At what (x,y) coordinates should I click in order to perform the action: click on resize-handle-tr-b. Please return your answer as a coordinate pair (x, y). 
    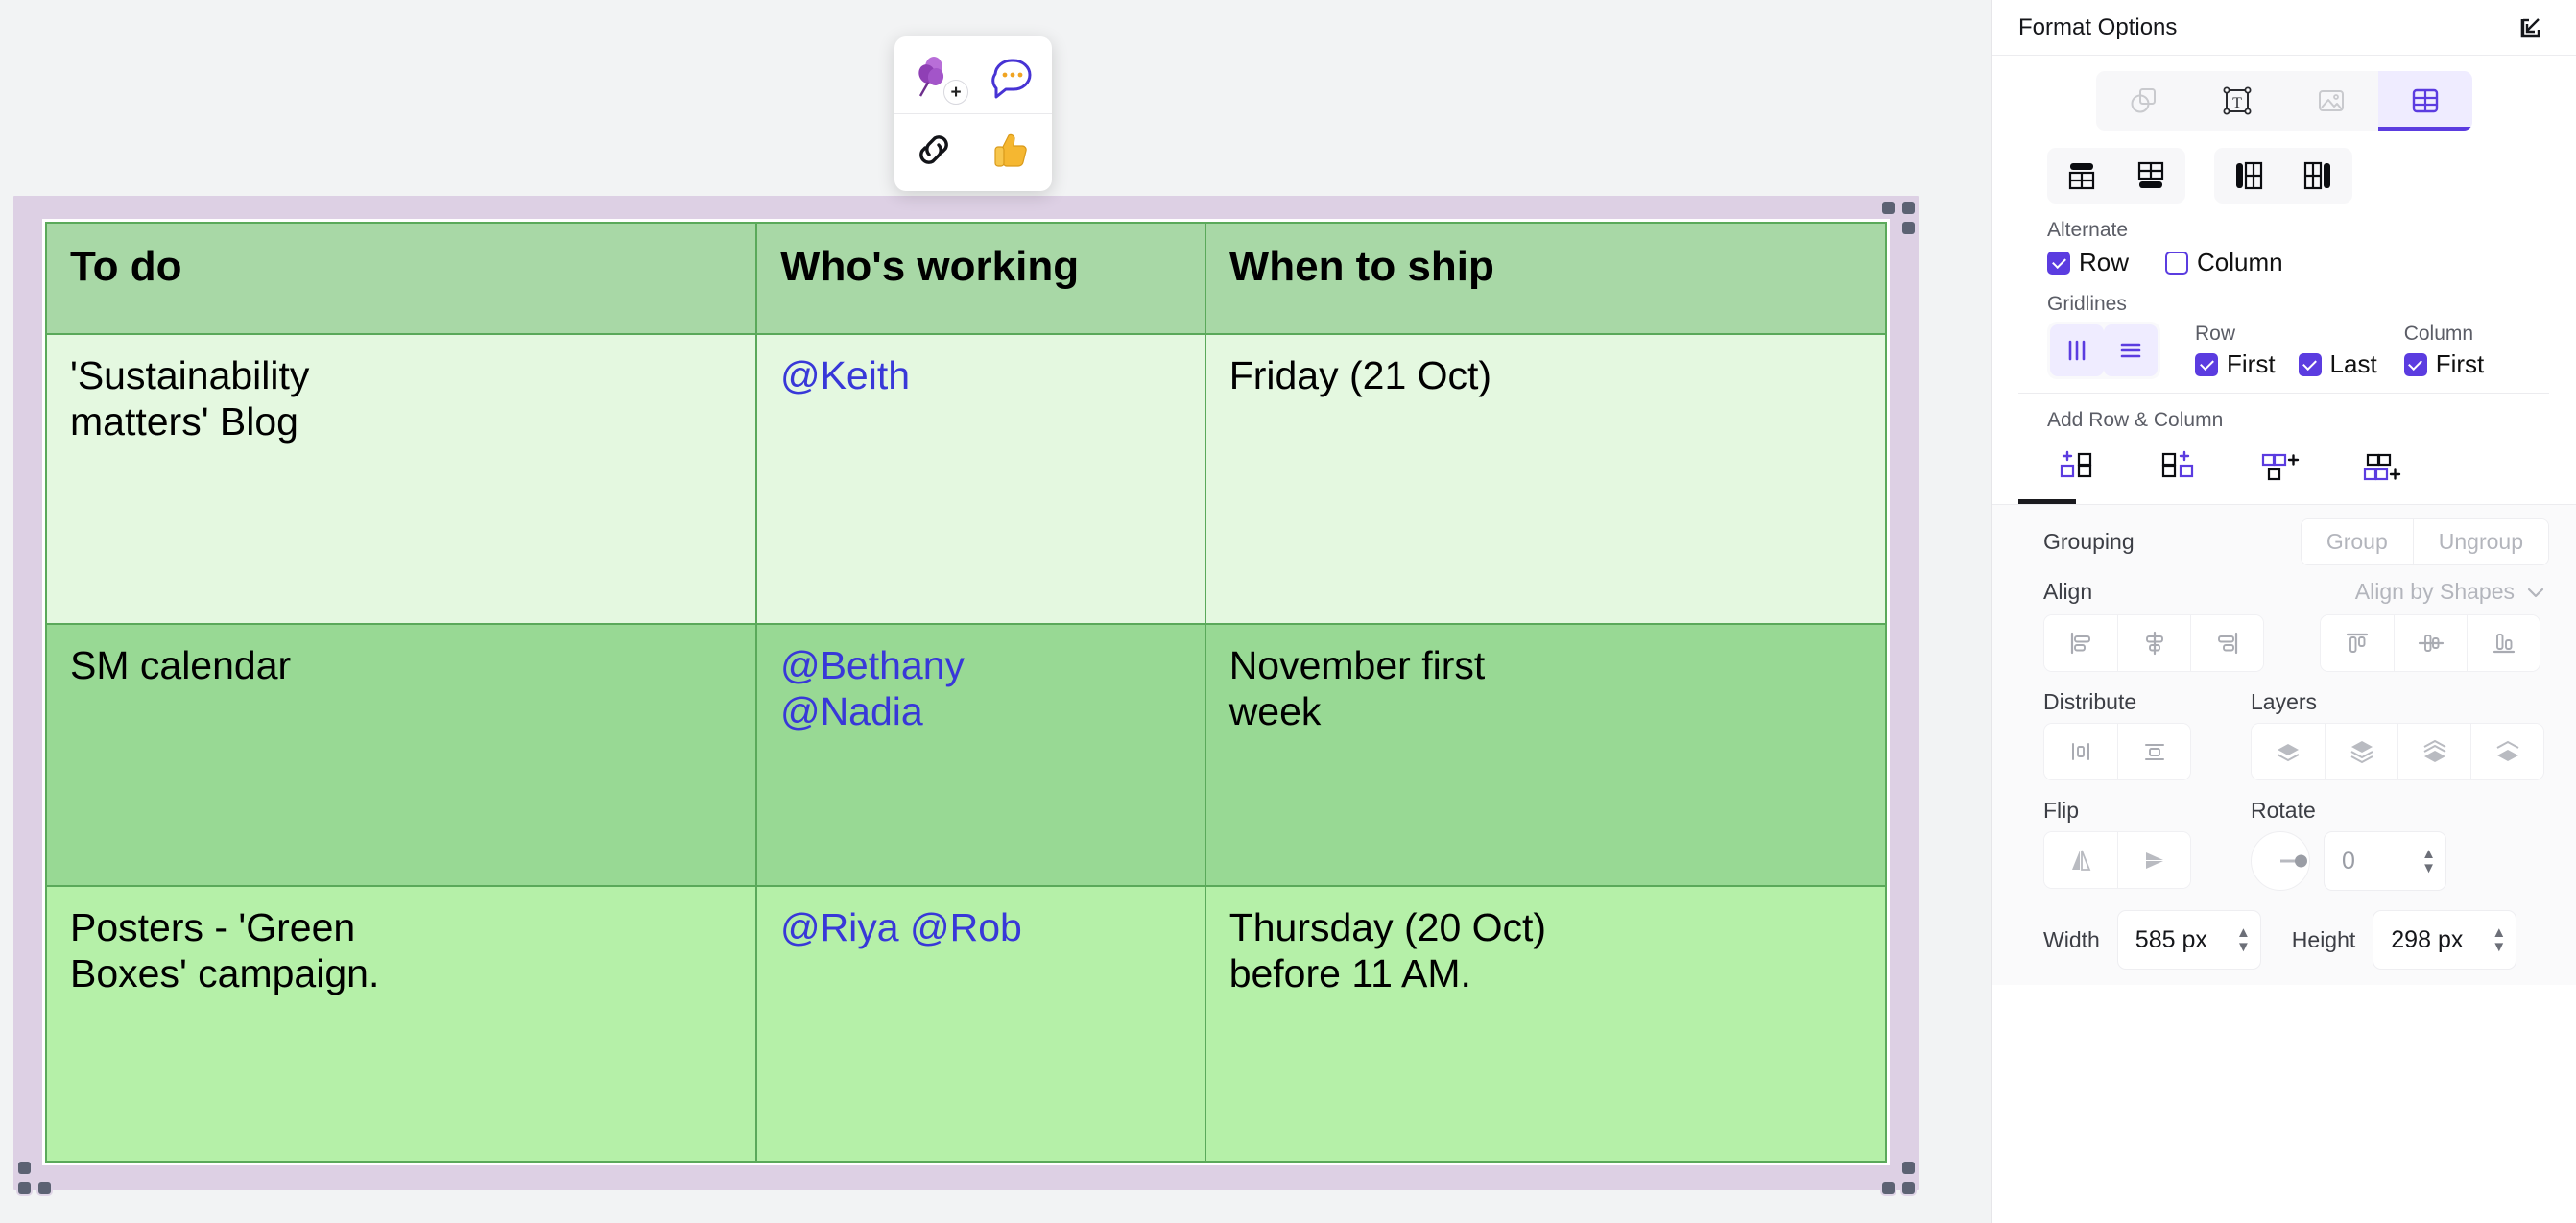
    Looking at the image, I should click on (1908, 208).